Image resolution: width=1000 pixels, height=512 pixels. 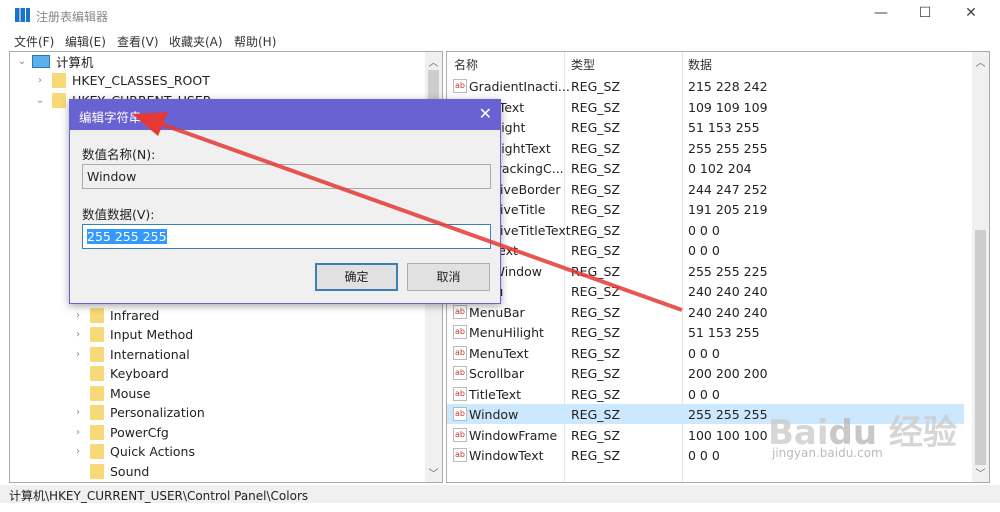 I want to click on tree-item: › Personalization, so click(x=138, y=412).